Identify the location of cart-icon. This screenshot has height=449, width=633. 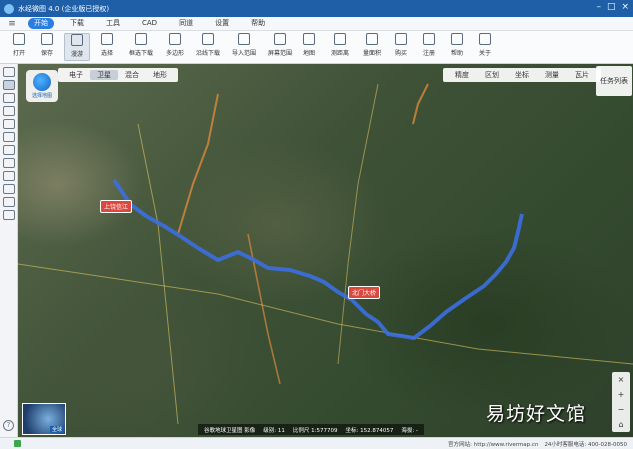
(401, 39).